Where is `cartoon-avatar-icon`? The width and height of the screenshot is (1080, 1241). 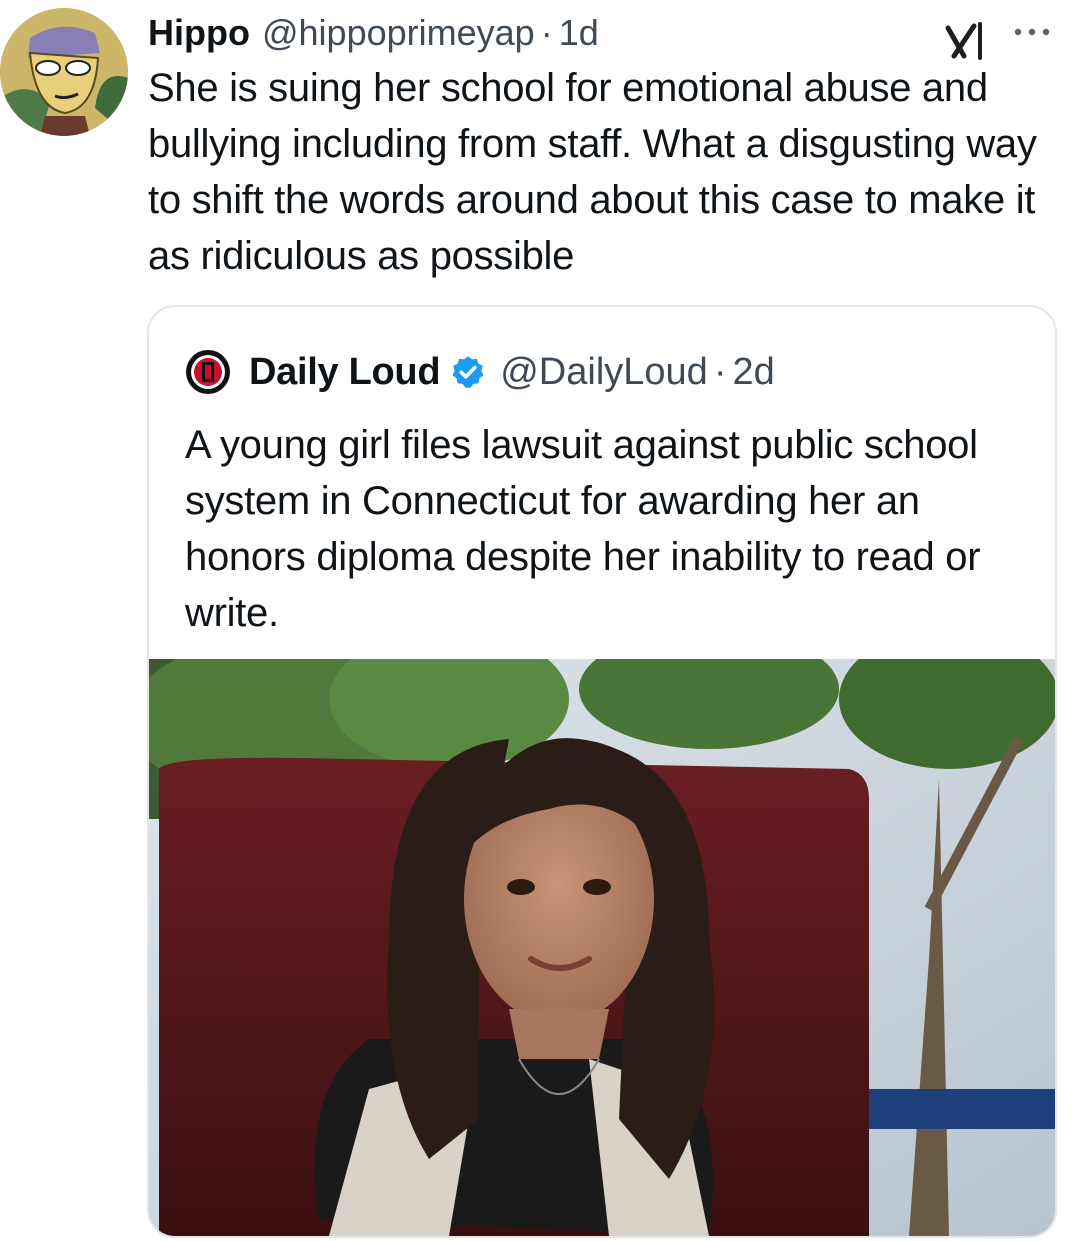
cartoon-avatar-icon is located at coordinates (64, 72).